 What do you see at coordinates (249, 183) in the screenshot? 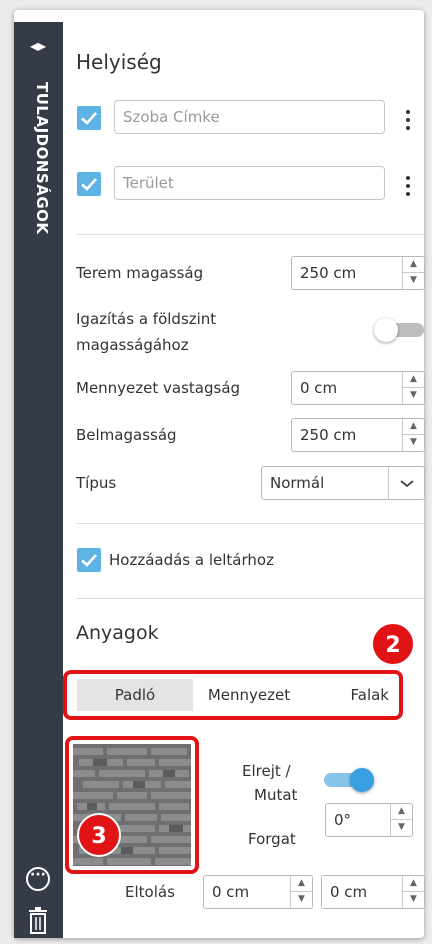
I see `area-input: Terület` at bounding box center [249, 183].